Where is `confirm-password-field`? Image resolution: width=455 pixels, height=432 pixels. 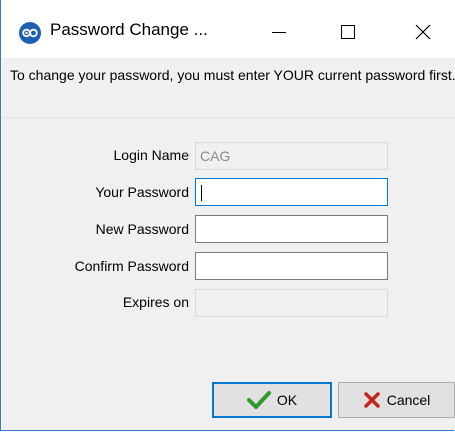
confirm-password-field is located at coordinates (291, 266).